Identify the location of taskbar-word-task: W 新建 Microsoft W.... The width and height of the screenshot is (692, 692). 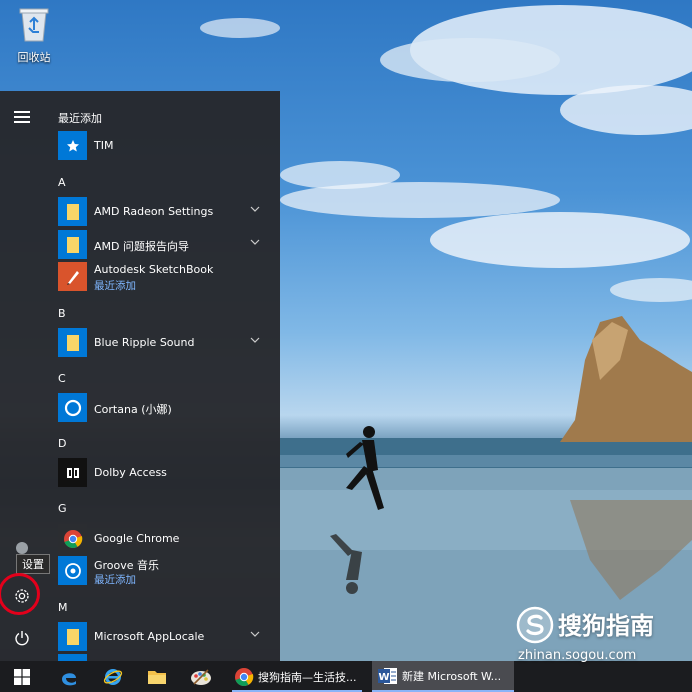
(443, 676).